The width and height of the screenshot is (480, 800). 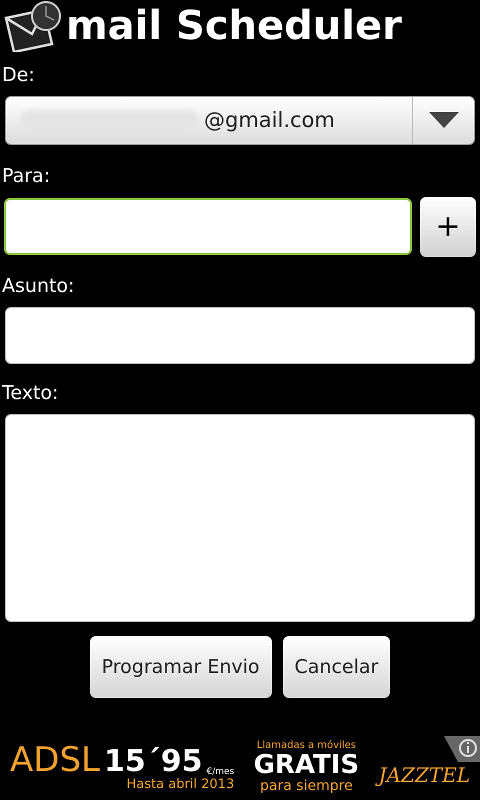 What do you see at coordinates (307, 765) in the screenshot?
I see `ad-text: GRATIS` at bounding box center [307, 765].